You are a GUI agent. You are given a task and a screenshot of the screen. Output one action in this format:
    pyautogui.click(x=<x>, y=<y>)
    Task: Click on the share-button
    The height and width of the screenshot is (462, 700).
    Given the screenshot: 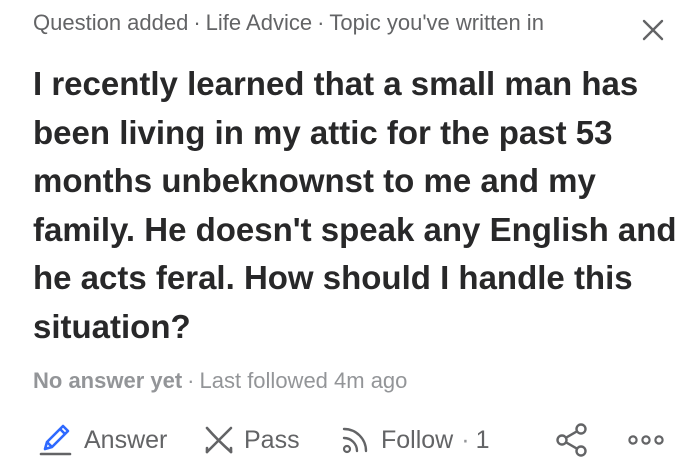 What is the action you would take?
    pyautogui.click(x=572, y=440)
    